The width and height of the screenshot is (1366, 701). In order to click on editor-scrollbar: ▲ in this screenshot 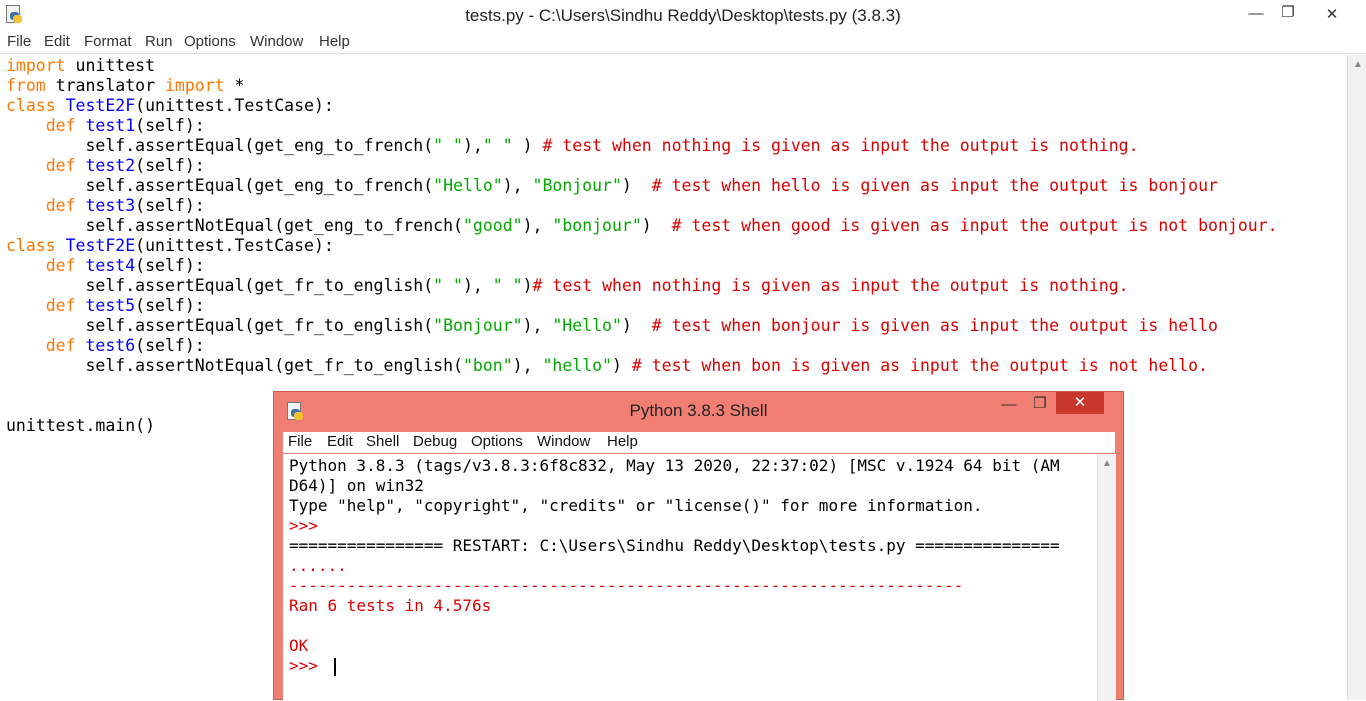, I will do `click(1356, 377)`.